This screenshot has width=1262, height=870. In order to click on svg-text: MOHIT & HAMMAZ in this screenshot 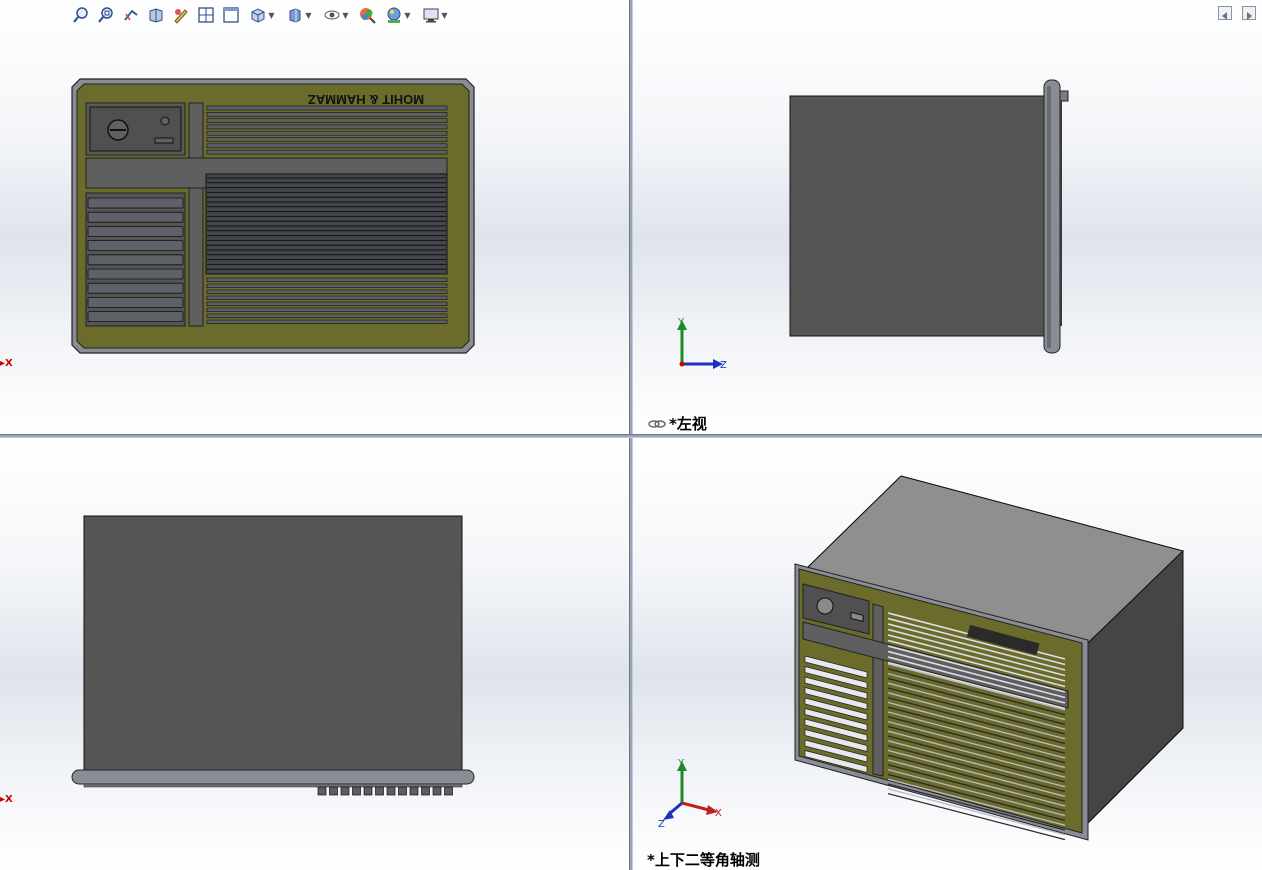, I will do `click(366, 99)`.